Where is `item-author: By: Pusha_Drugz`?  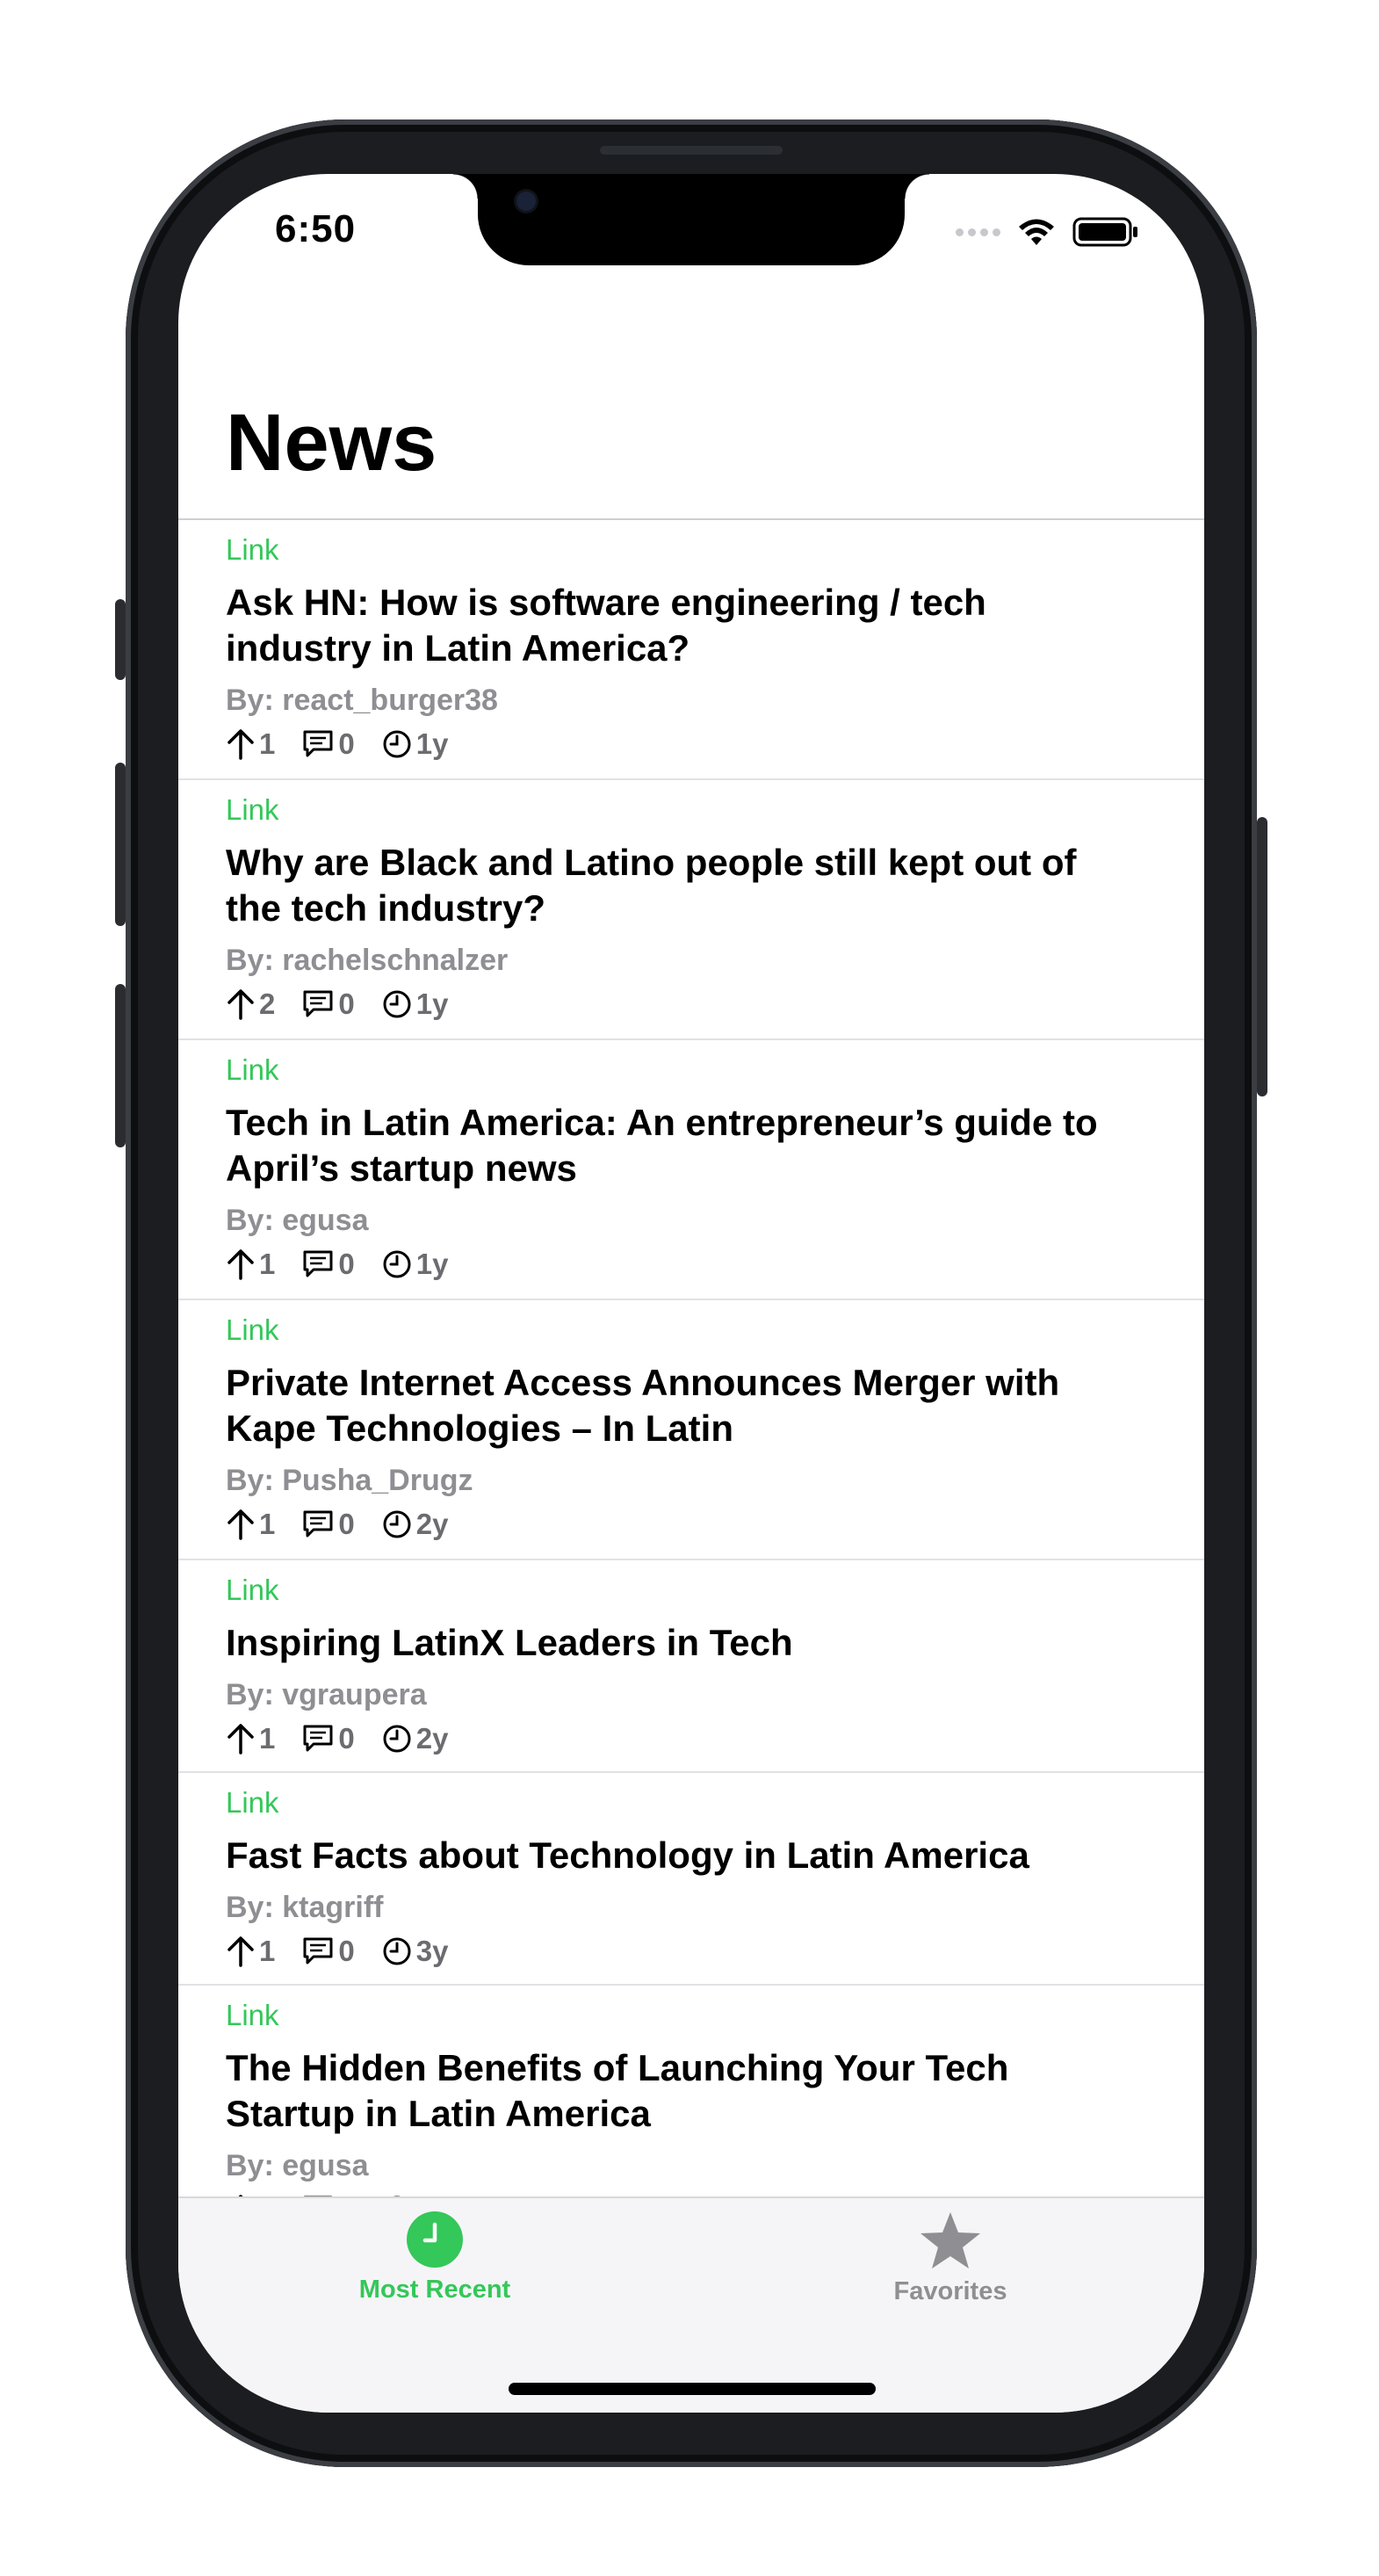
item-author: By: Pusha_Drugz is located at coordinates (349, 1480).